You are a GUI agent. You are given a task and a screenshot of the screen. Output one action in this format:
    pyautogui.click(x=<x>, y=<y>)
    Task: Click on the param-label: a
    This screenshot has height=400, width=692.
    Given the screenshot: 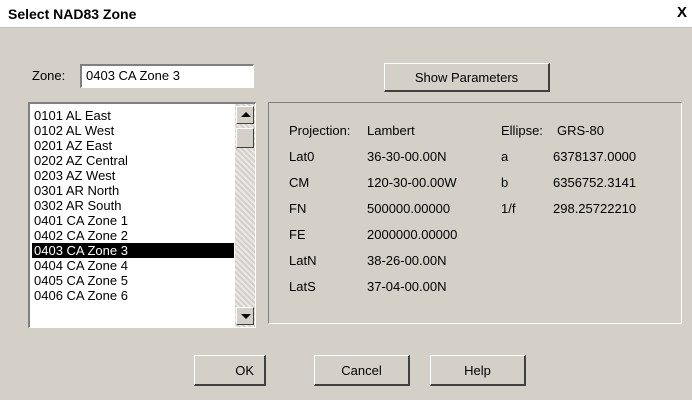 What is the action you would take?
    pyautogui.click(x=505, y=156)
    